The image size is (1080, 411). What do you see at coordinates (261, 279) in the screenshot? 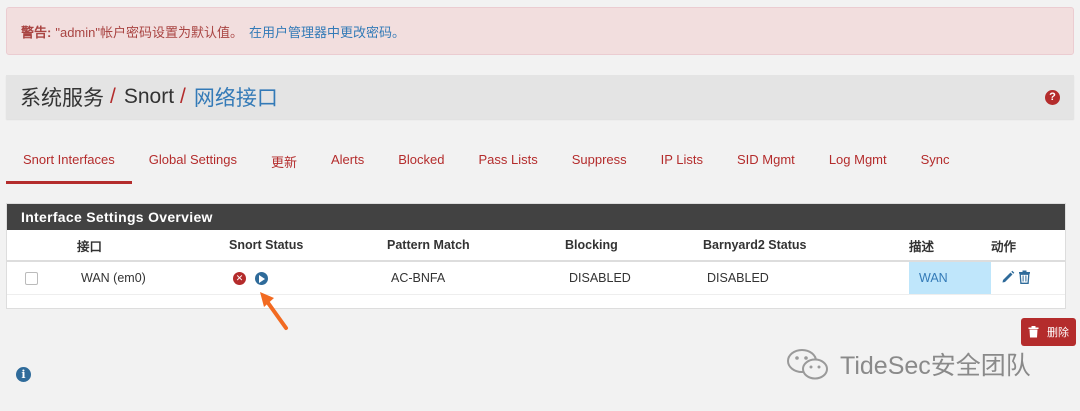
I see `start-snort-icon` at bounding box center [261, 279].